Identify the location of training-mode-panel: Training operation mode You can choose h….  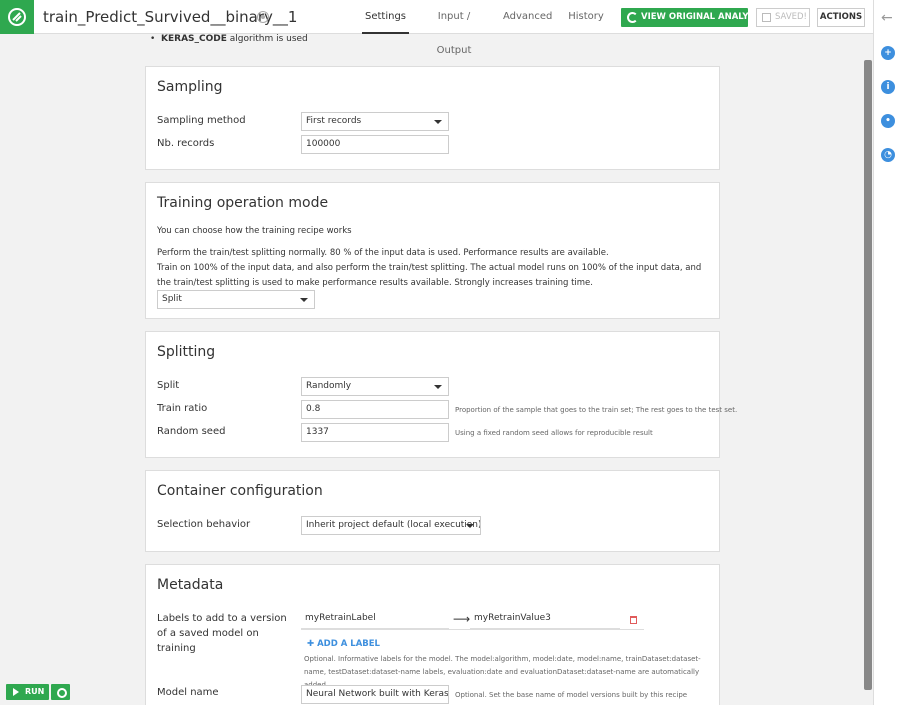
(432, 250).